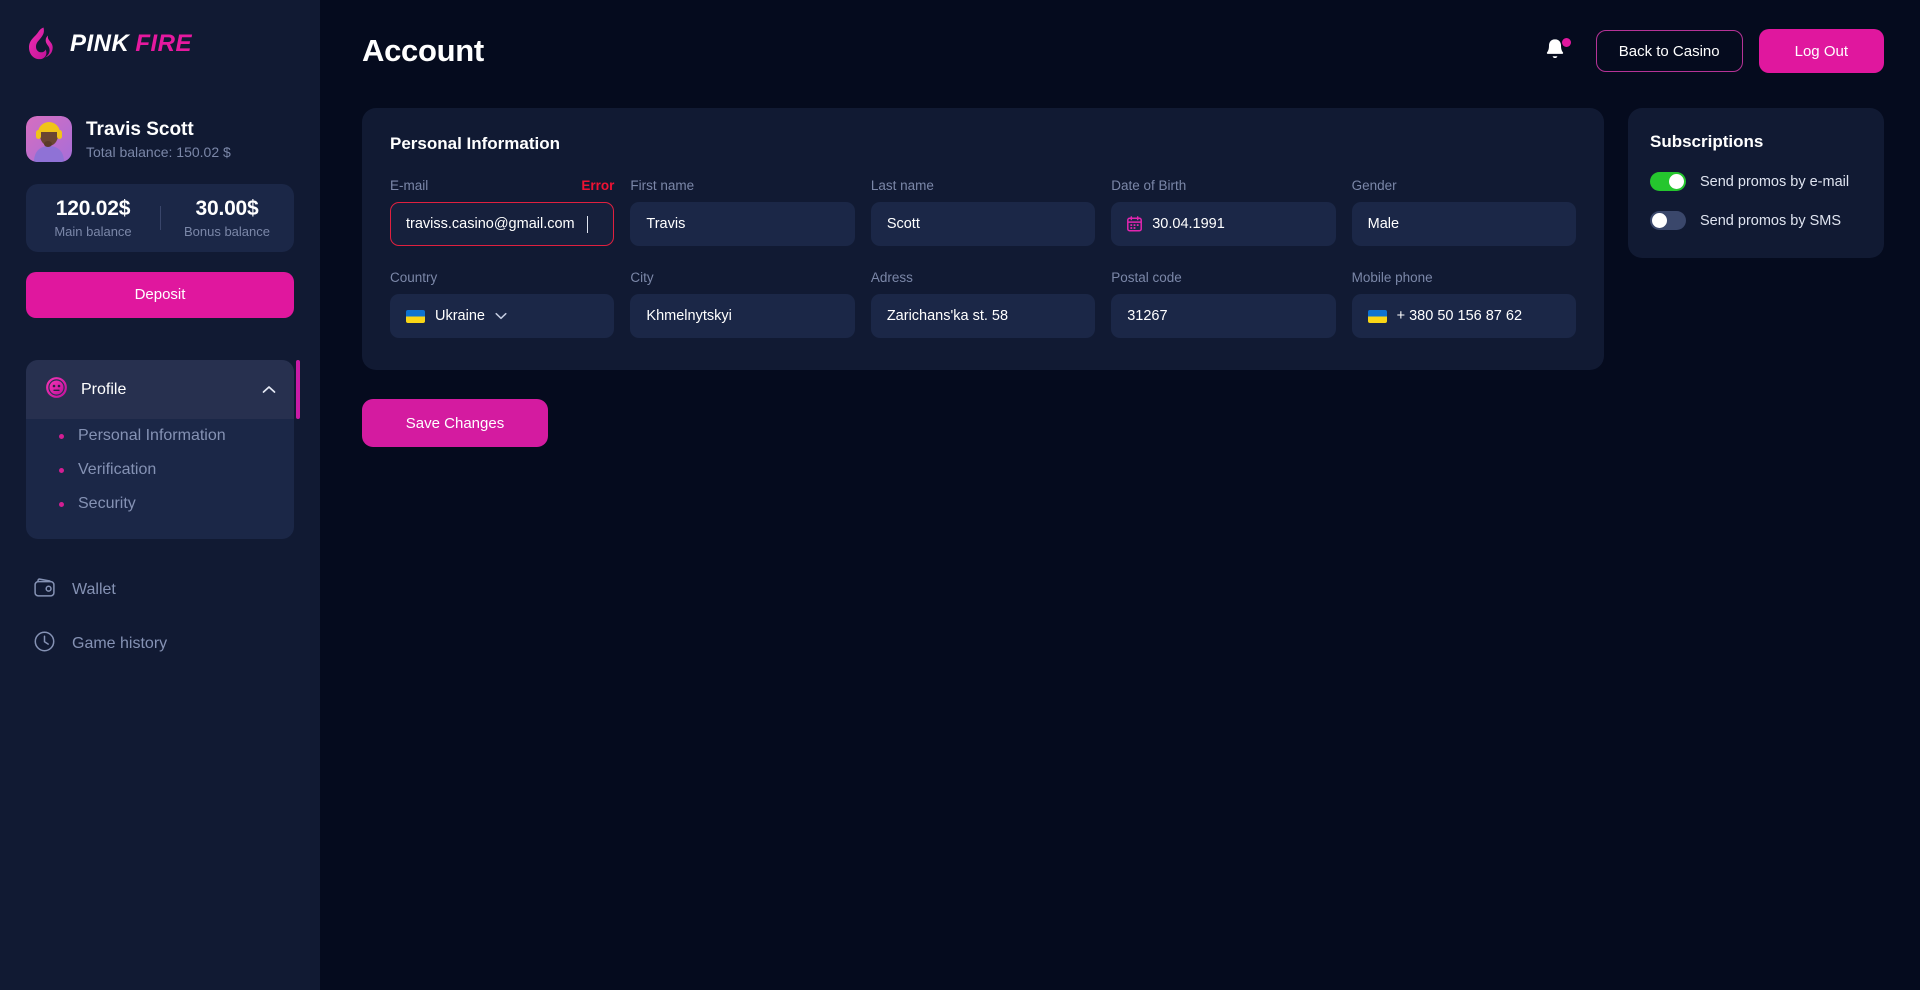 Image resolution: width=1920 pixels, height=990 pixels. I want to click on sidebar-item-game-history: Game history, so click(160, 644).